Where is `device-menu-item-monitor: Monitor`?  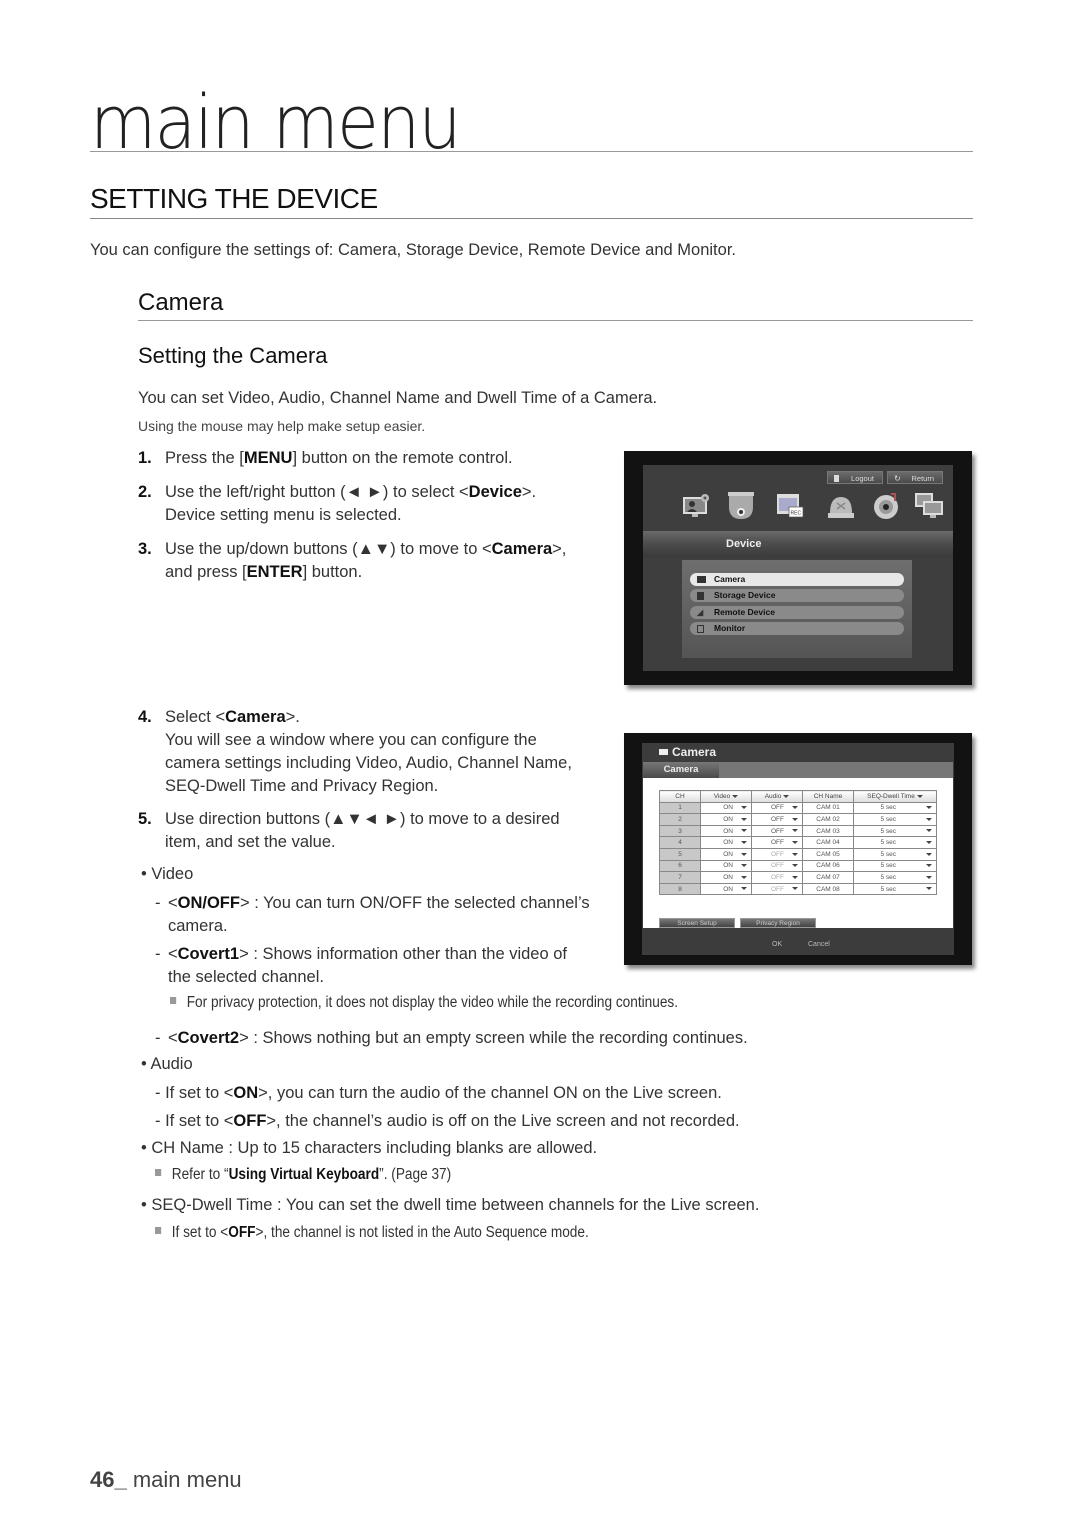 device-menu-item-monitor: Monitor is located at coordinates (797, 628).